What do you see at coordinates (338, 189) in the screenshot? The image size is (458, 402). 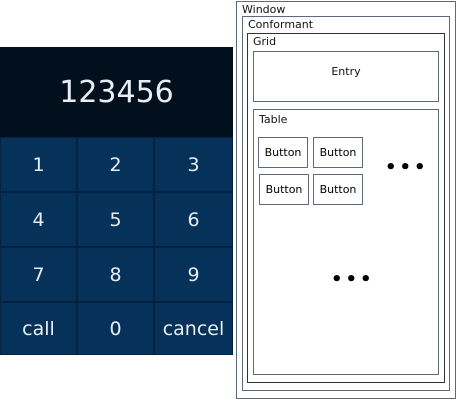 I see `table-button-4: Button` at bounding box center [338, 189].